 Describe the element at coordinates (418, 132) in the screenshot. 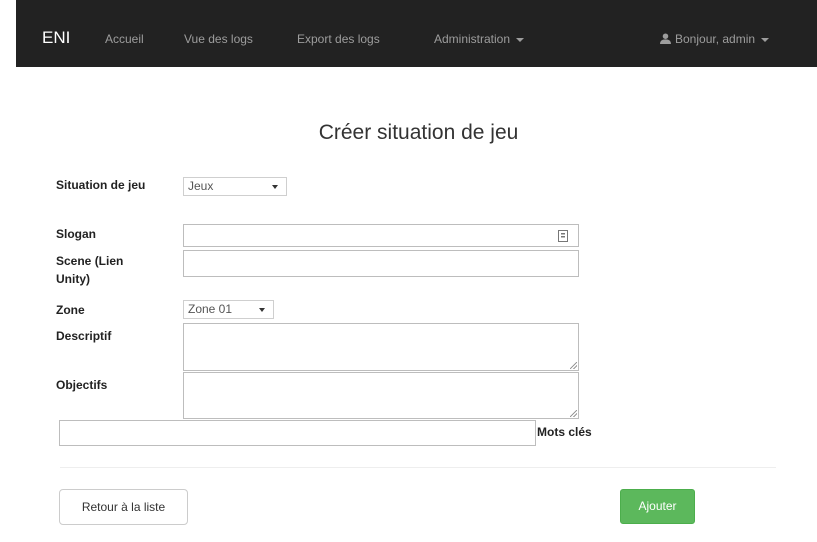

I see `page-title: Créer situation de jeu` at that location.